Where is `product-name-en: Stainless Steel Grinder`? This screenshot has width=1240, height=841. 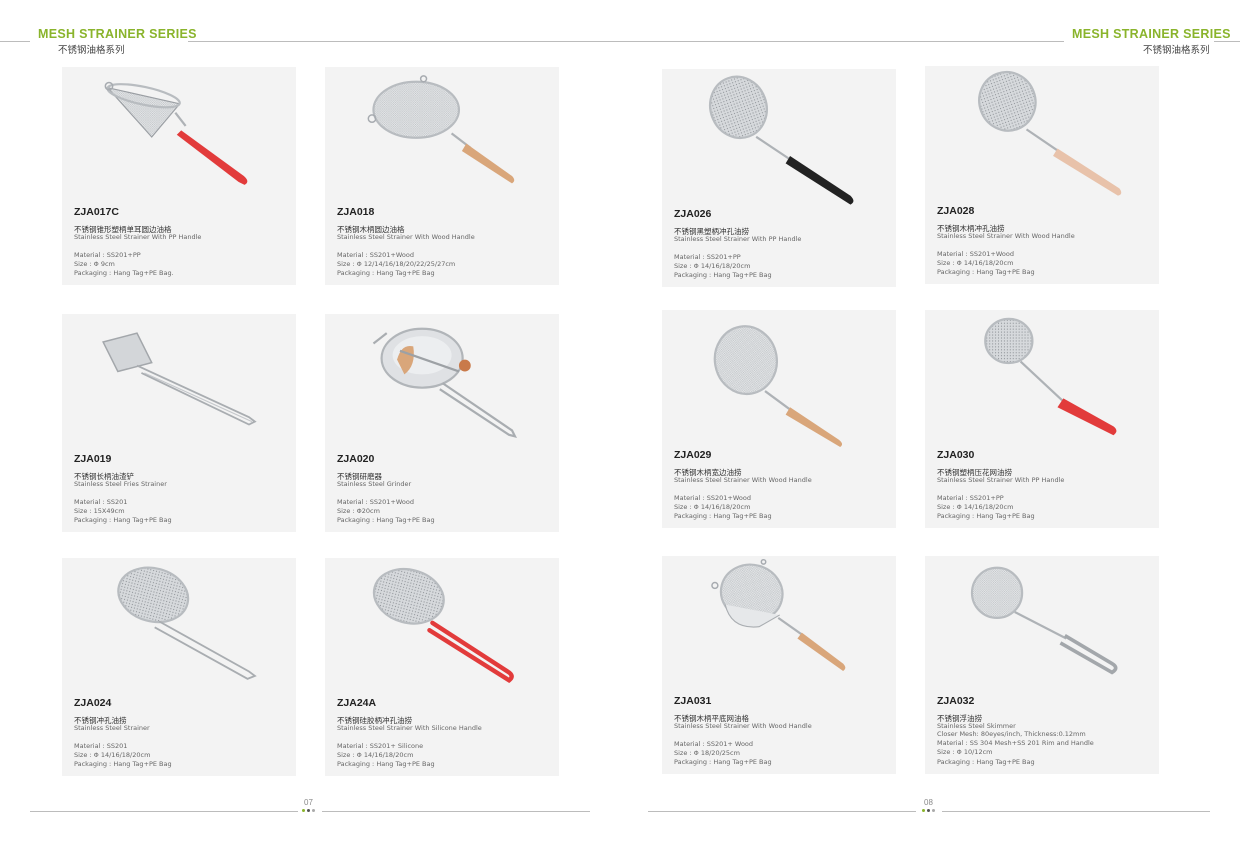 product-name-en: Stainless Steel Grinder is located at coordinates (374, 484).